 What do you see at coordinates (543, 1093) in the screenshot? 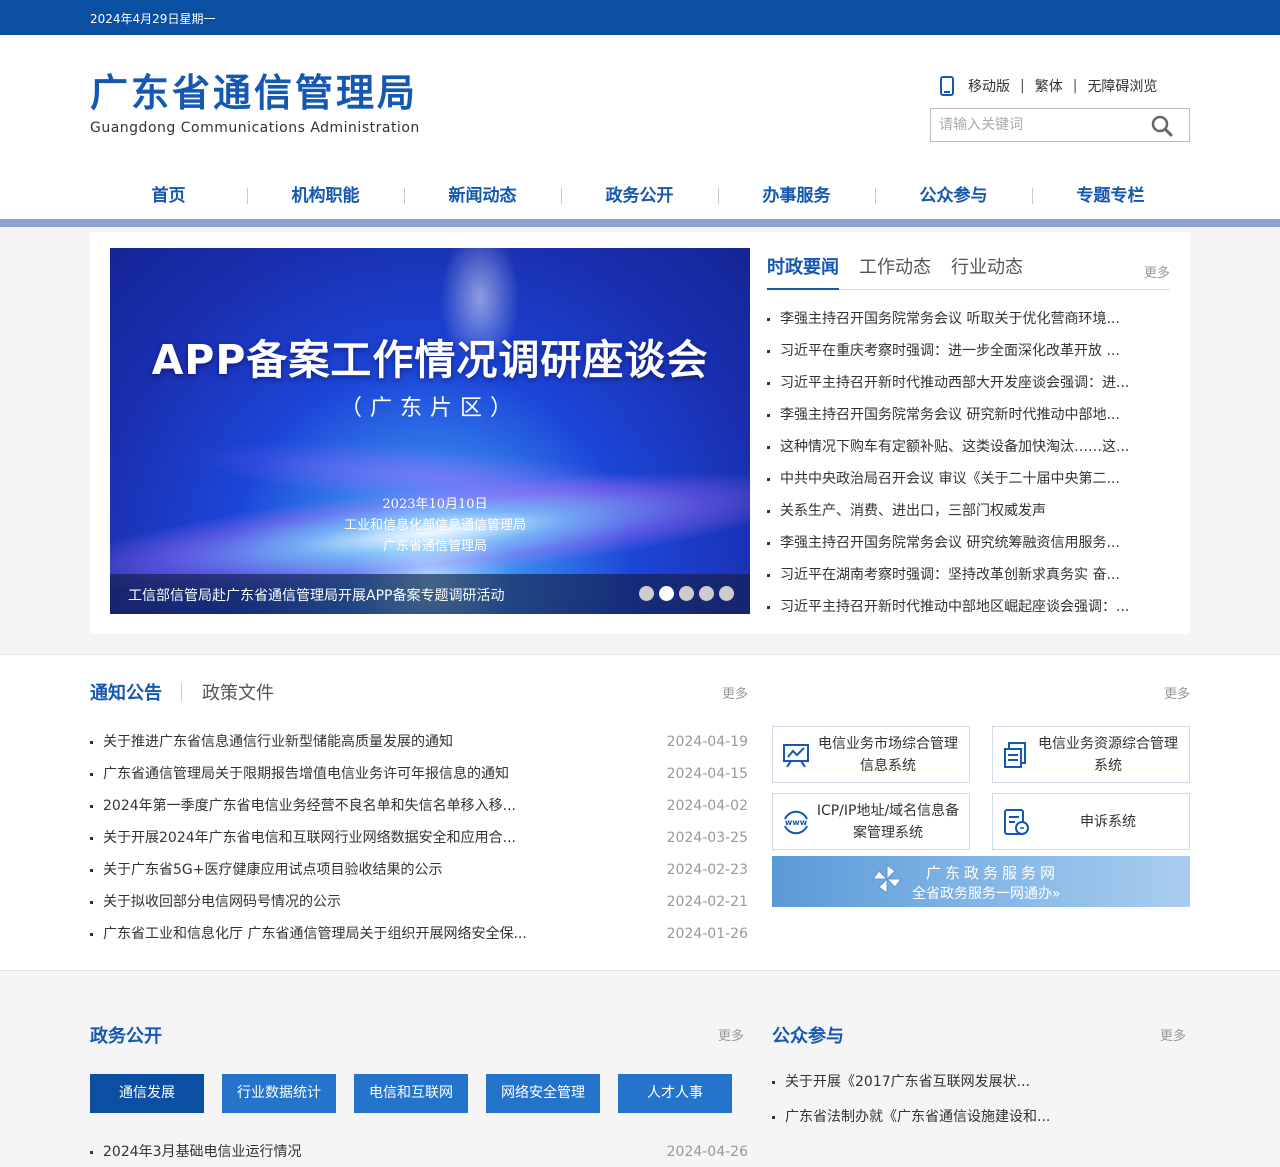
I see `gov-button-network-security: 网络安全管理` at bounding box center [543, 1093].